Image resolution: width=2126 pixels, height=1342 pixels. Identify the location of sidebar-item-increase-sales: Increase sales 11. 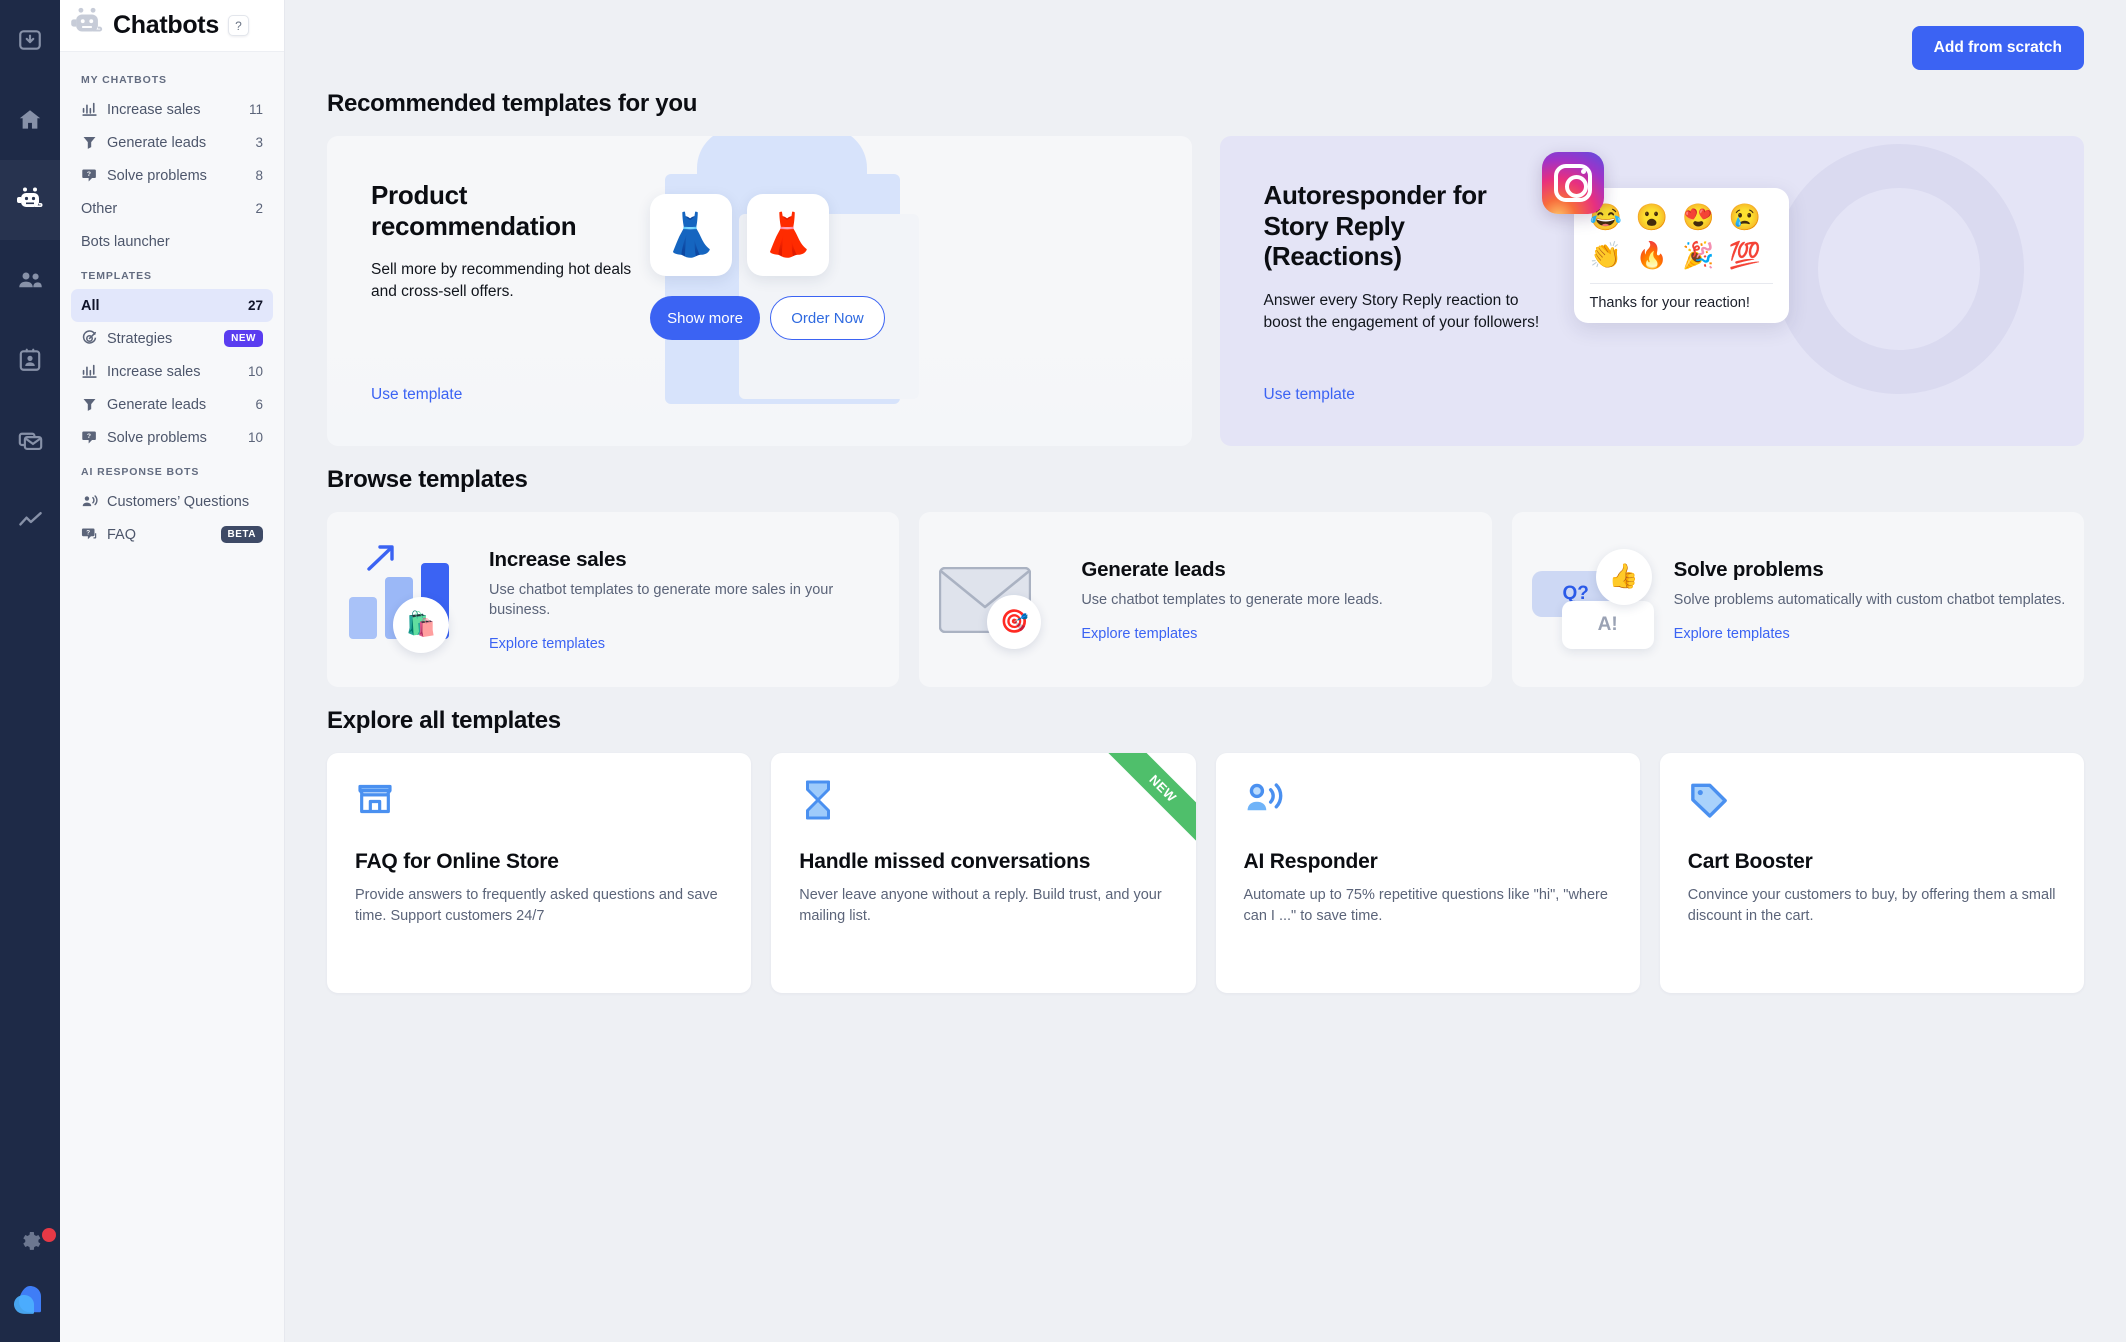
(172, 109).